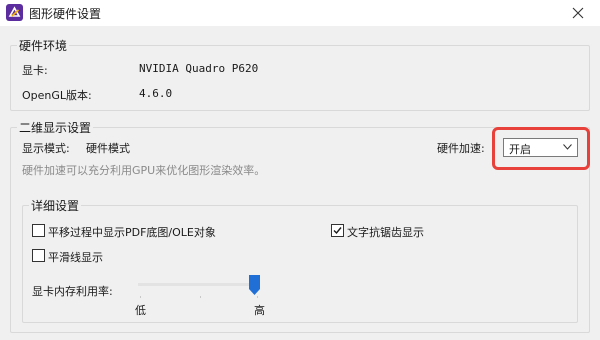  I want to click on display-mode-label: 显示模式:, so click(46, 148).